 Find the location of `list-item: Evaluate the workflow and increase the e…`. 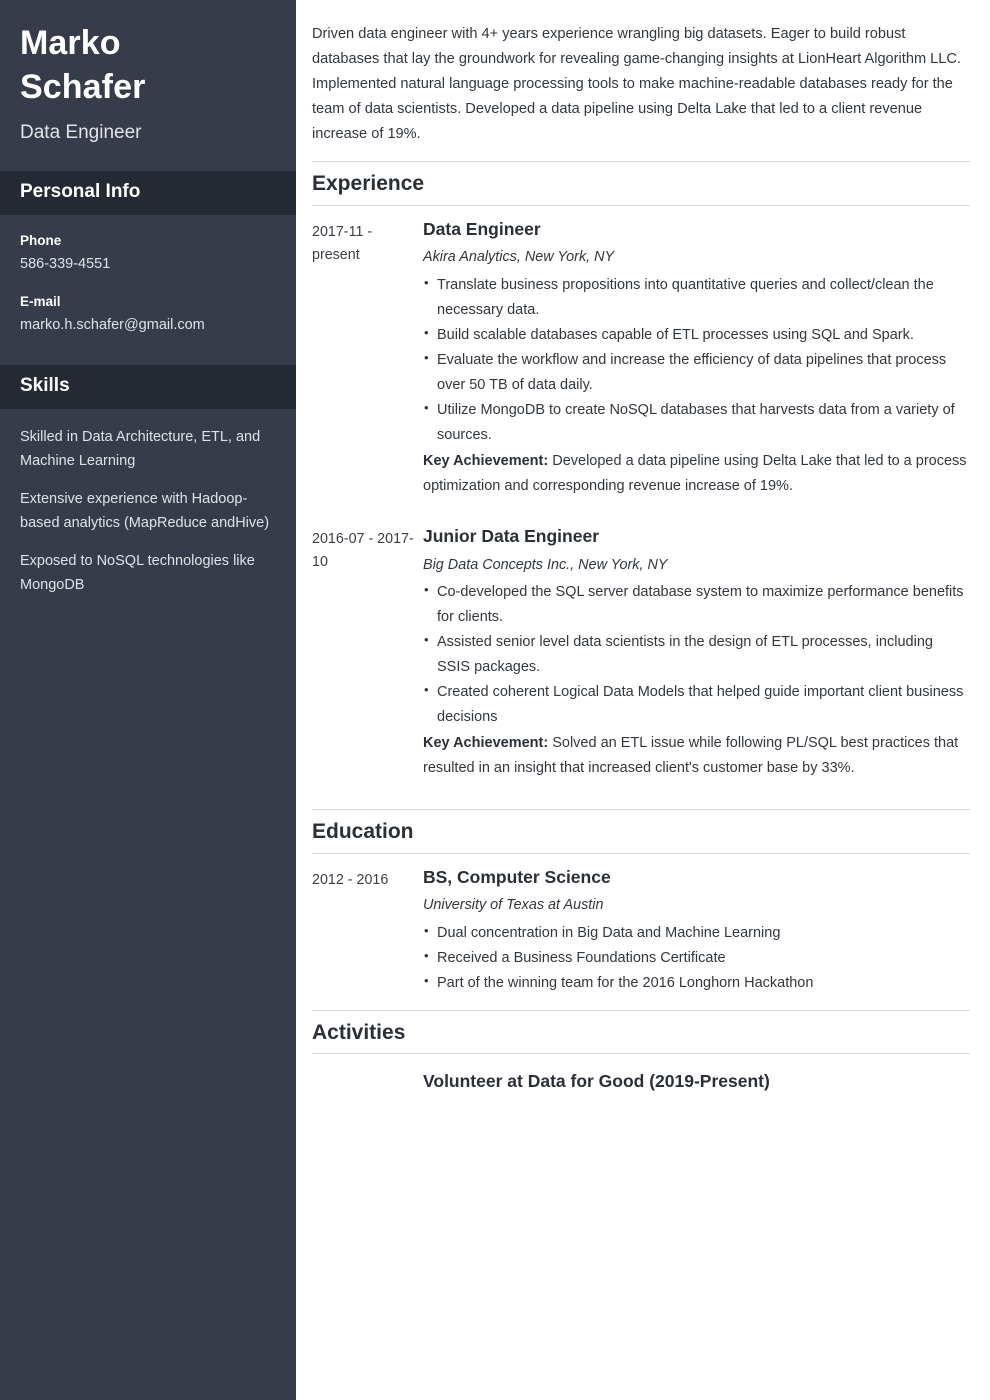

list-item: Evaluate the workflow and increase the e… is located at coordinates (696, 372).